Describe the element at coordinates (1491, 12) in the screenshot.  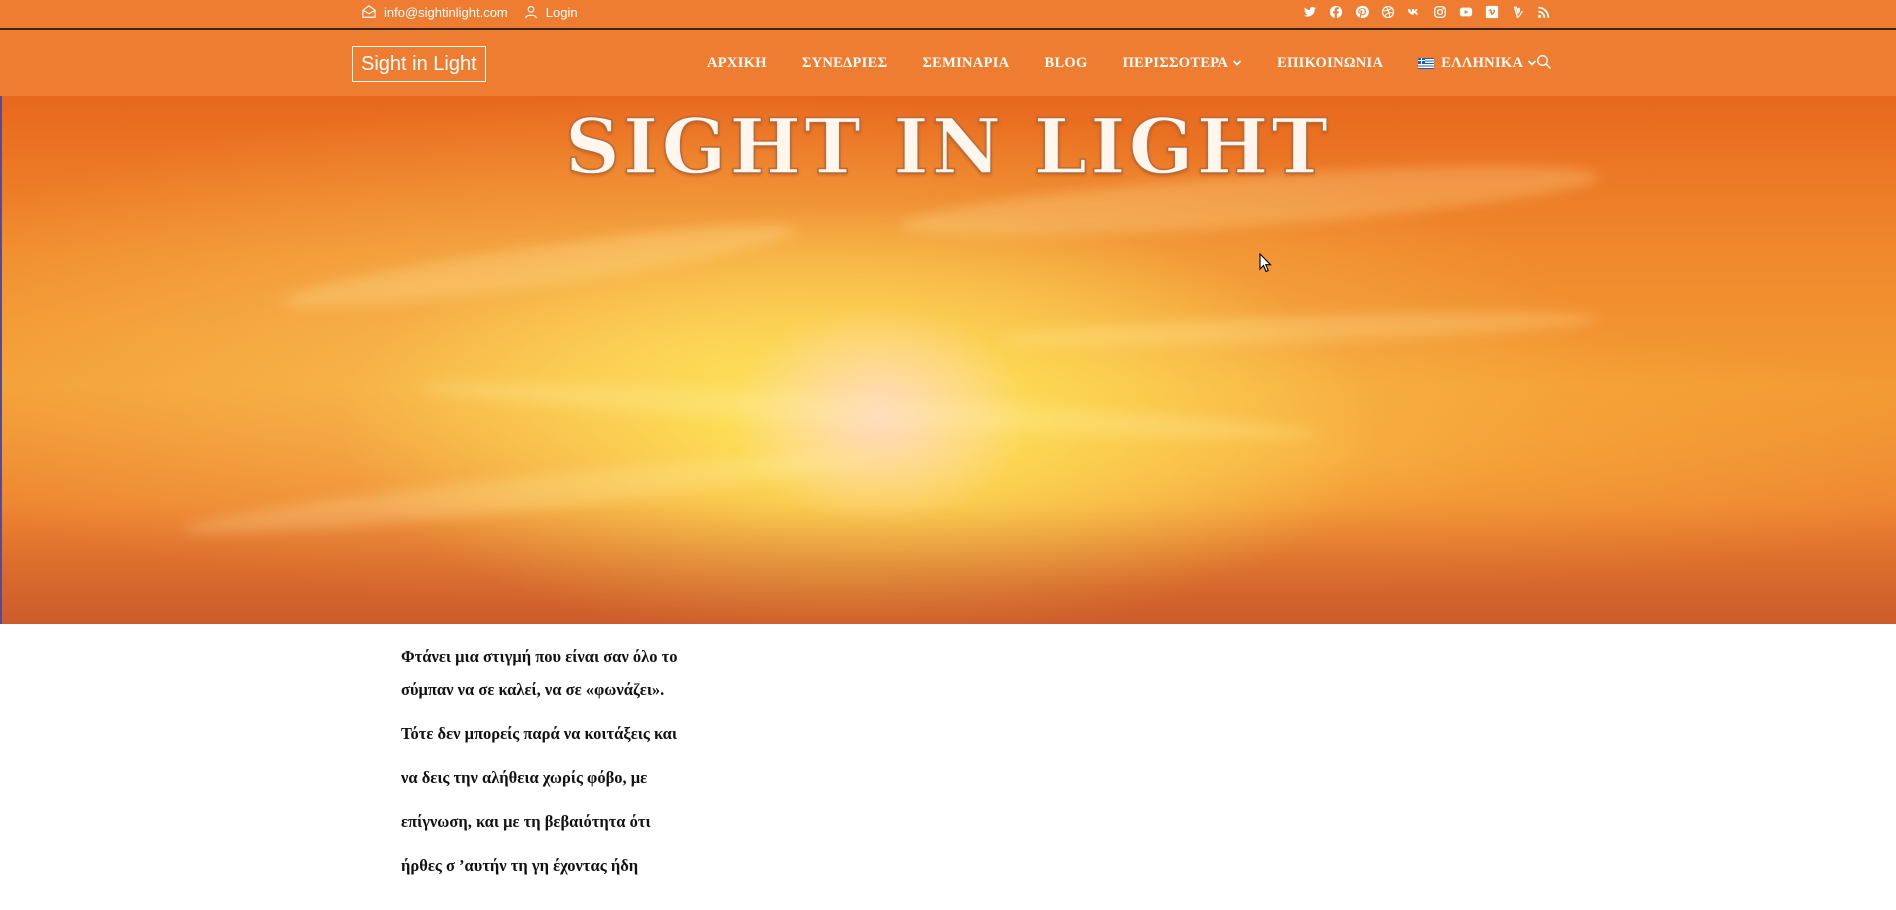
I see `vimeo-icon` at that location.